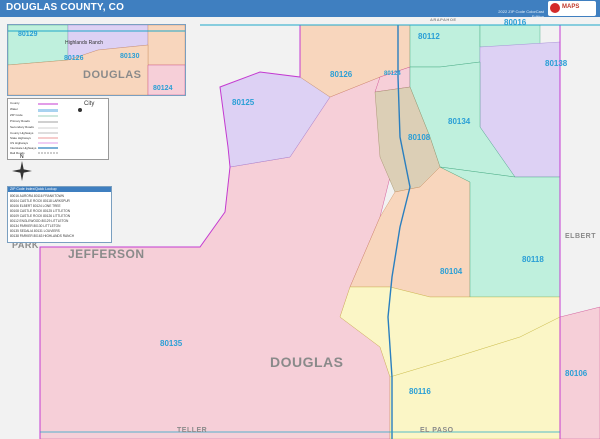 This screenshot has width=600, height=439. What do you see at coordinates (37, 196) in the screenshot?
I see `zip-table-row: 80016 AURORA 80116 FRANKTOWN` at bounding box center [37, 196].